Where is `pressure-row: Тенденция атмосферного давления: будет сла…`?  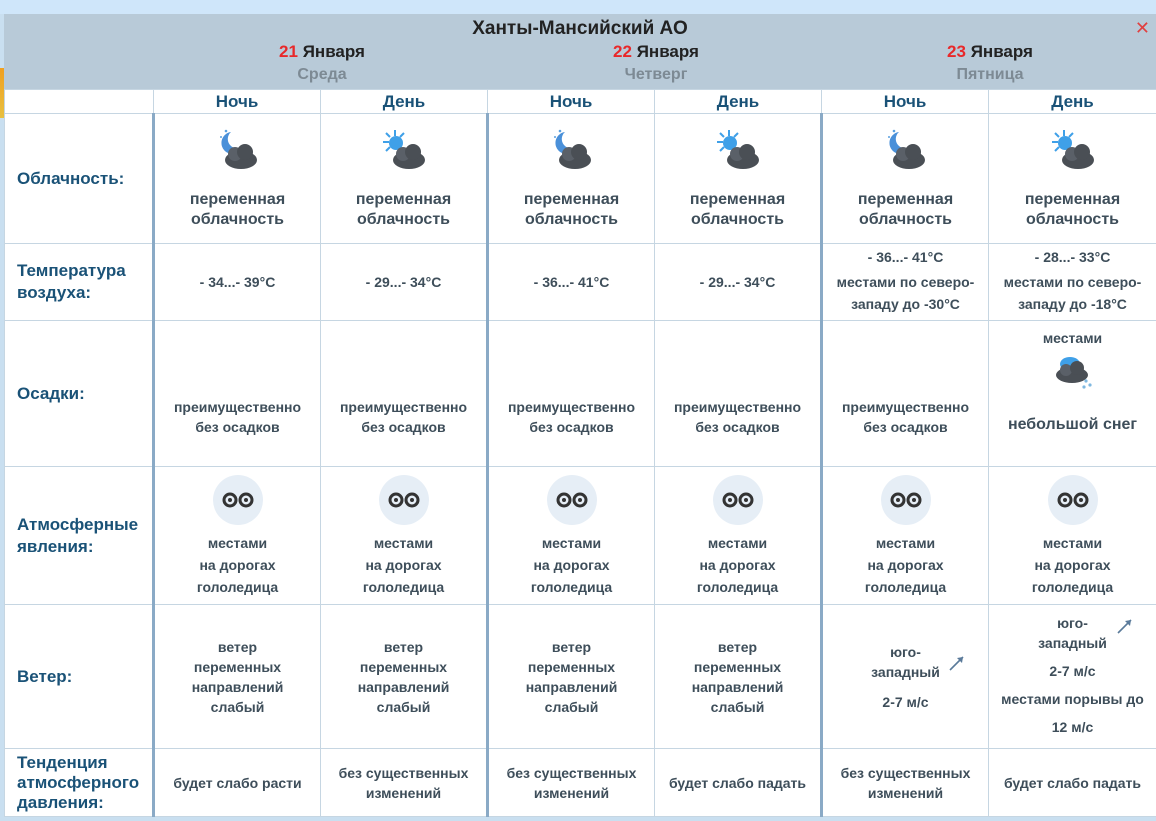
pressure-row: Тенденция атмосферного давления: будет сла… is located at coordinates (580, 782).